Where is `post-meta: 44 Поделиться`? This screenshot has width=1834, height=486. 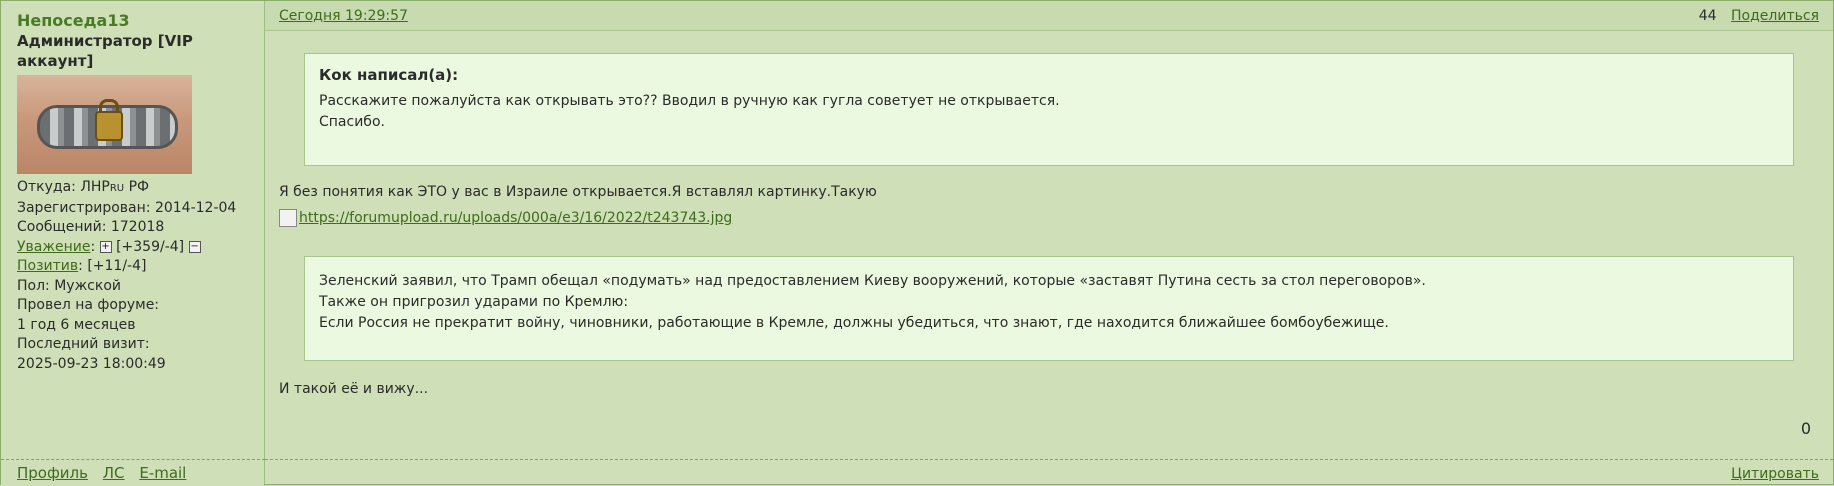 post-meta: 44 Поделиться is located at coordinates (1759, 16).